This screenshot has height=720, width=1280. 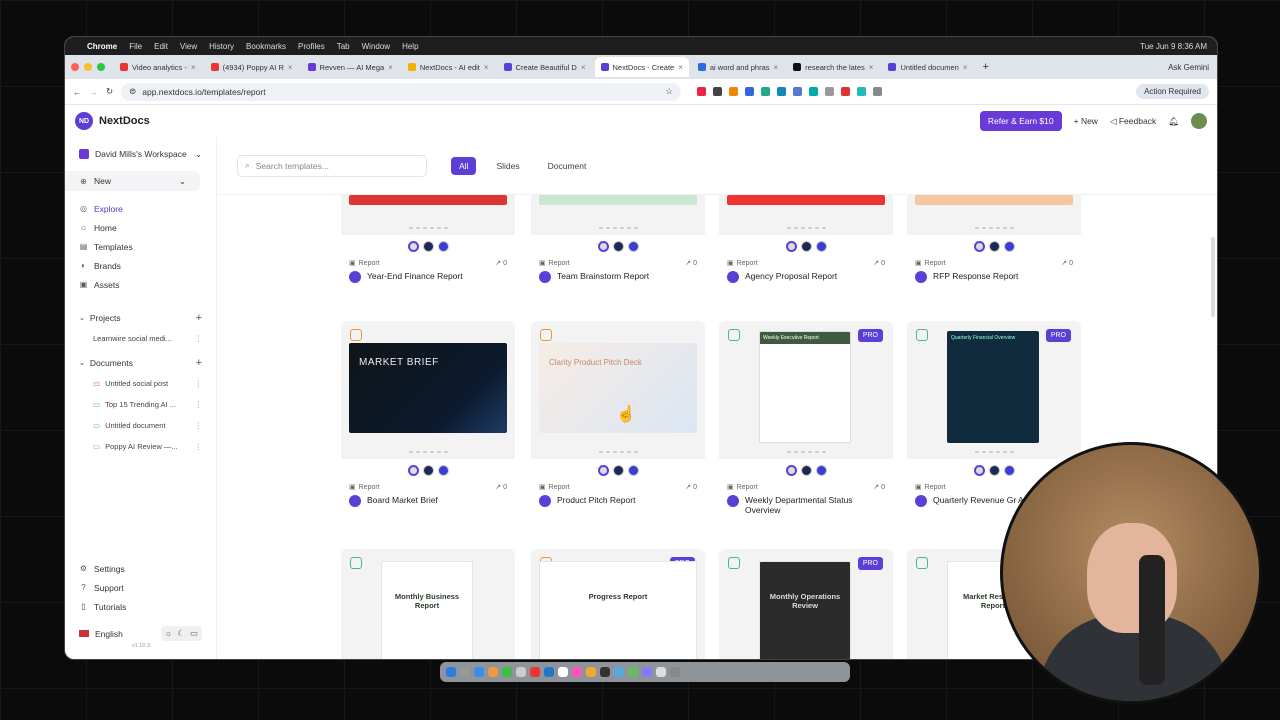 What do you see at coordinates (1086, 121) in the screenshot?
I see `new-button: + New` at bounding box center [1086, 121].